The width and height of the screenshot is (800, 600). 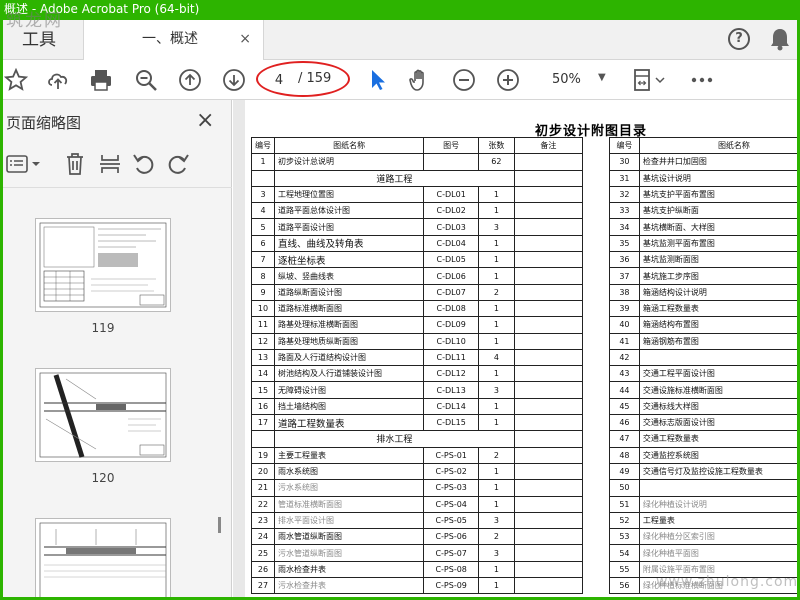 I want to click on table-row: 36 基坑监测断面图, so click(x=704, y=260).